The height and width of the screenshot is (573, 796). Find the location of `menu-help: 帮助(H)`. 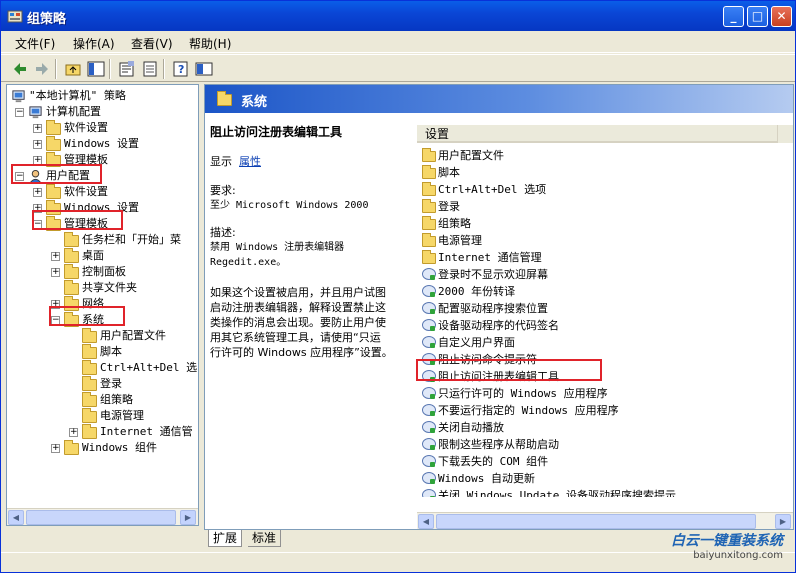

menu-help: 帮助(H) is located at coordinates (210, 43).